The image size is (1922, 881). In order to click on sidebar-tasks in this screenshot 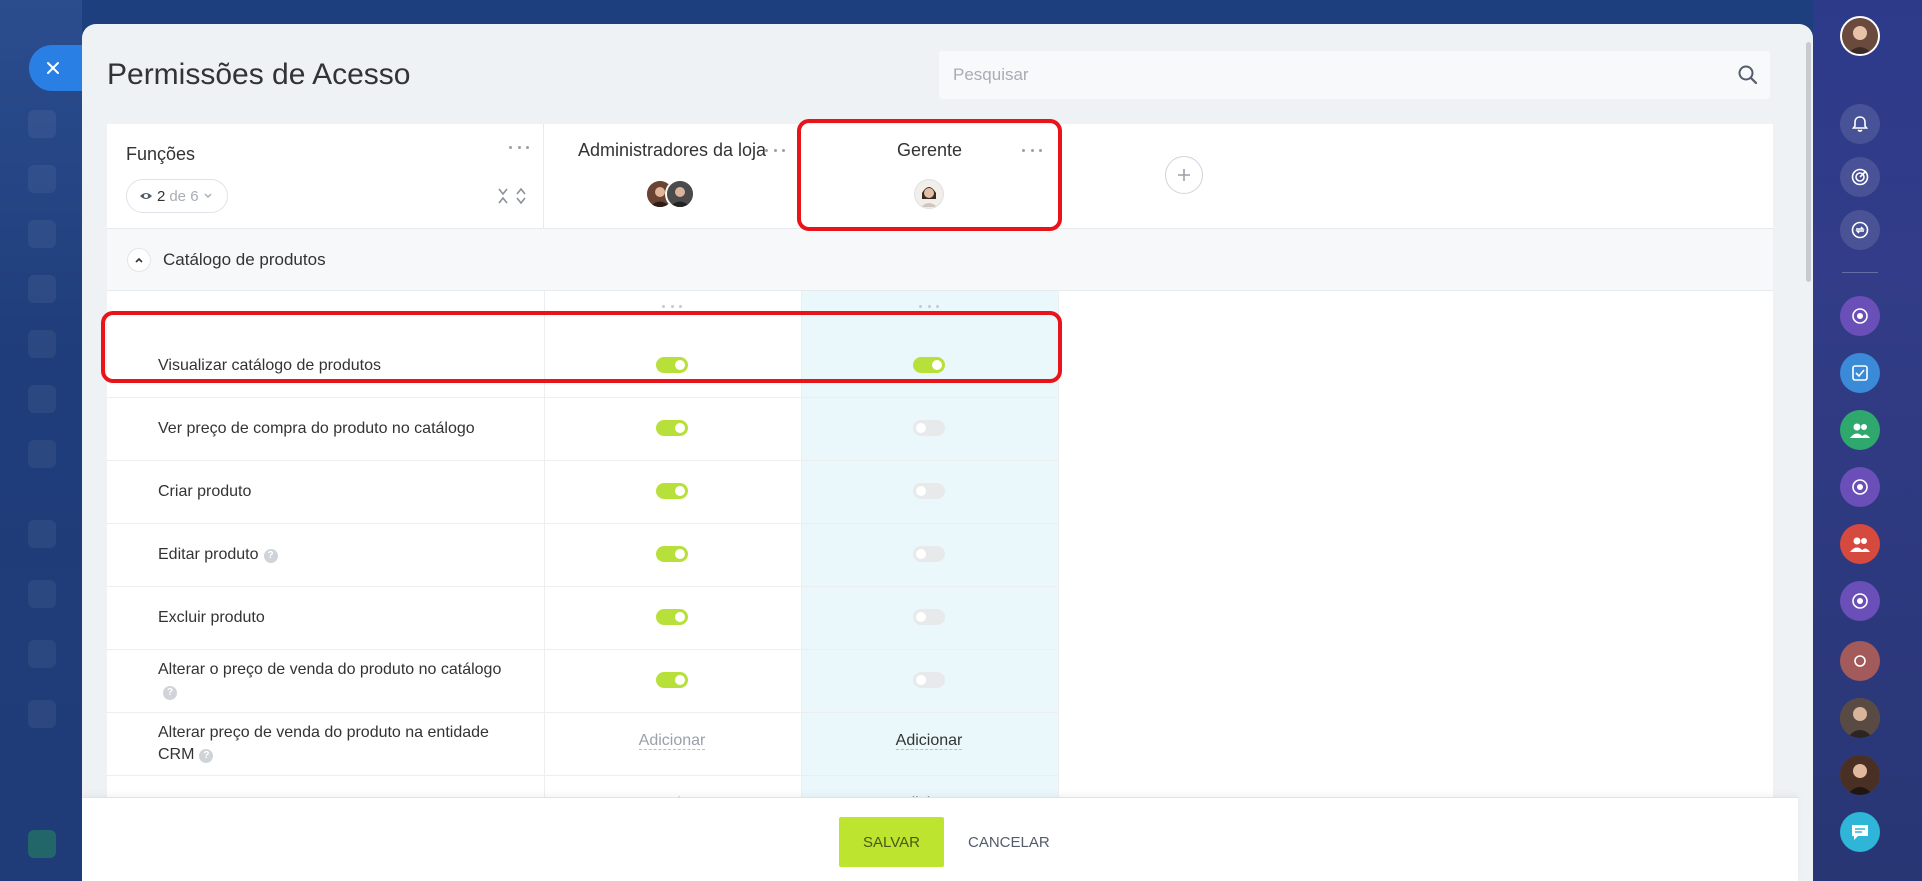, I will do `click(1860, 373)`.